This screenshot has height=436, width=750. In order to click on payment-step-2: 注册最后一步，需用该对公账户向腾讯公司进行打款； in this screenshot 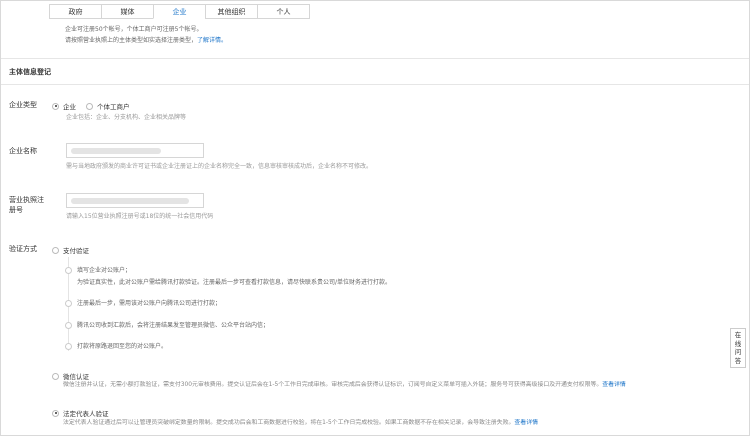, I will do `click(149, 303)`.